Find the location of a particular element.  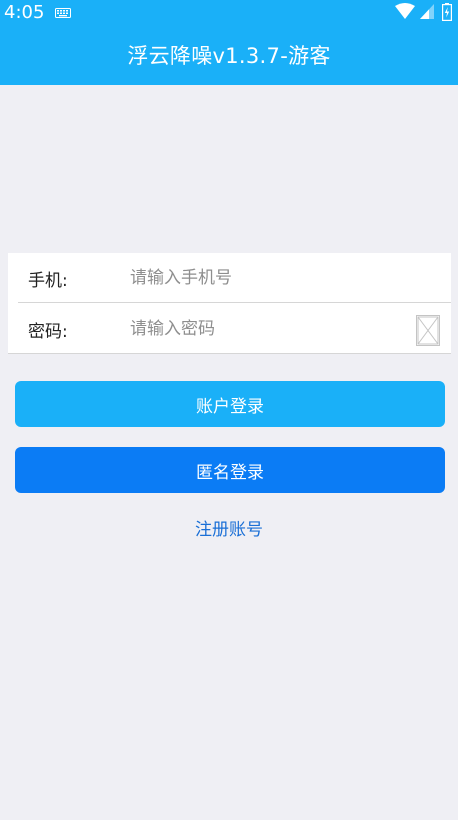

keyboard-icon is located at coordinates (63, 13).